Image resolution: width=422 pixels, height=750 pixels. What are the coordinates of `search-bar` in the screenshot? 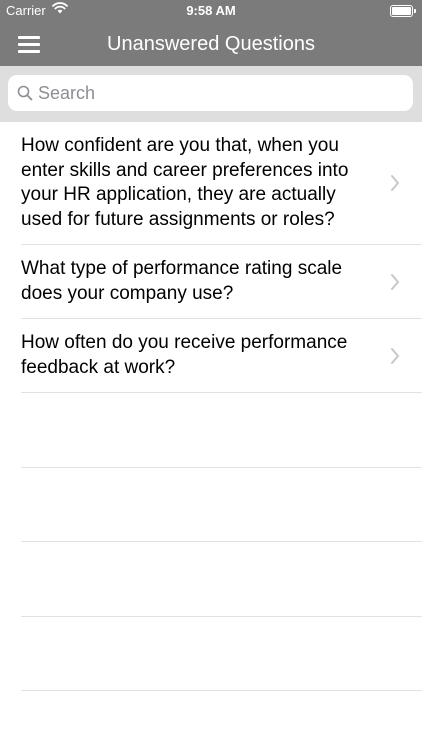 It's located at (211, 94).